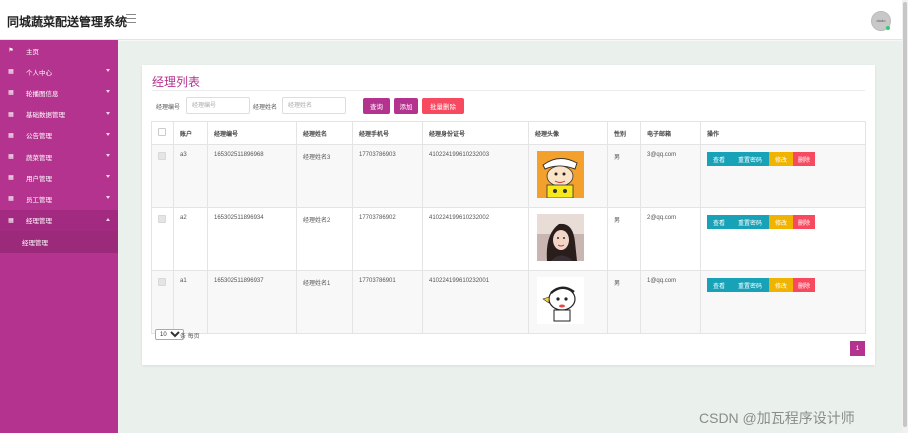 This screenshot has height=433, width=908. What do you see at coordinates (59, 135) in the screenshot?
I see `sidebar-item-announcements: ▦ 公告管理` at bounding box center [59, 135].